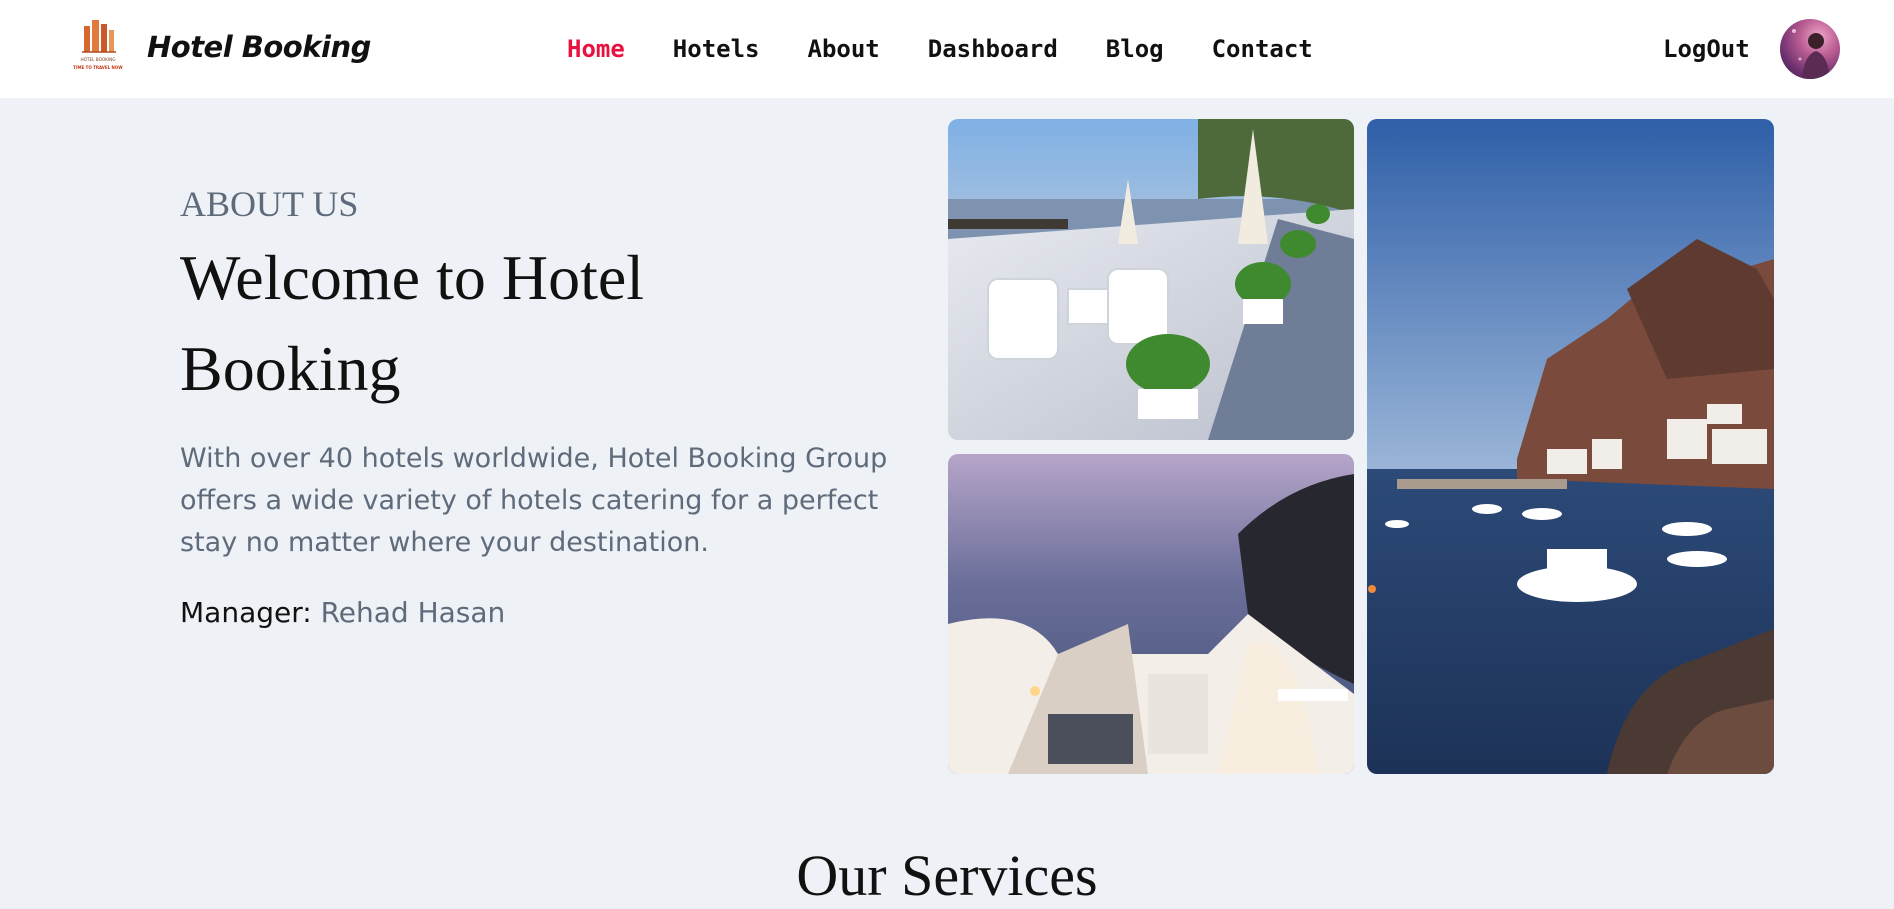 This screenshot has height=909, width=1894. Describe the element at coordinates (98, 46) in the screenshot. I see `hotel-logo: HOTEL BOOKING TIME TO TRAVEL NOW` at that location.